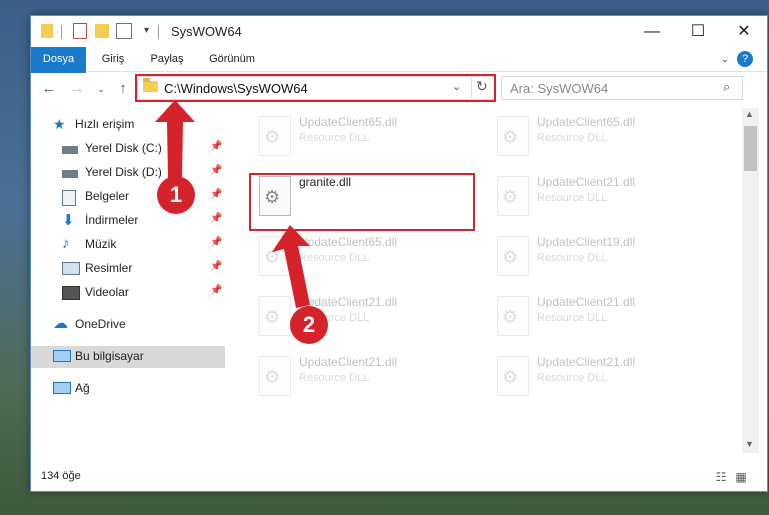 The height and width of the screenshot is (515, 769). Describe the element at coordinates (176, 195) in the screenshot. I see `step-1-badge: 1` at that location.